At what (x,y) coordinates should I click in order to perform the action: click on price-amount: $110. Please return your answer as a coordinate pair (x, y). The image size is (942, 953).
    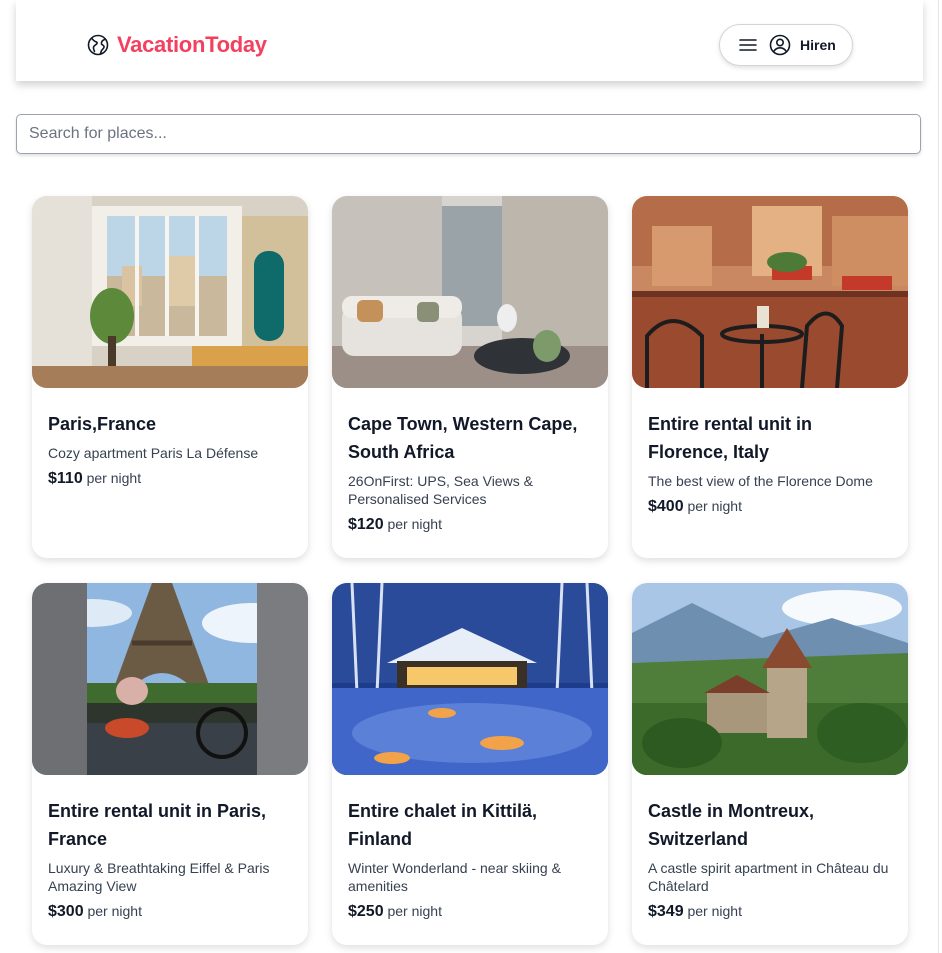
    Looking at the image, I should click on (65, 478).